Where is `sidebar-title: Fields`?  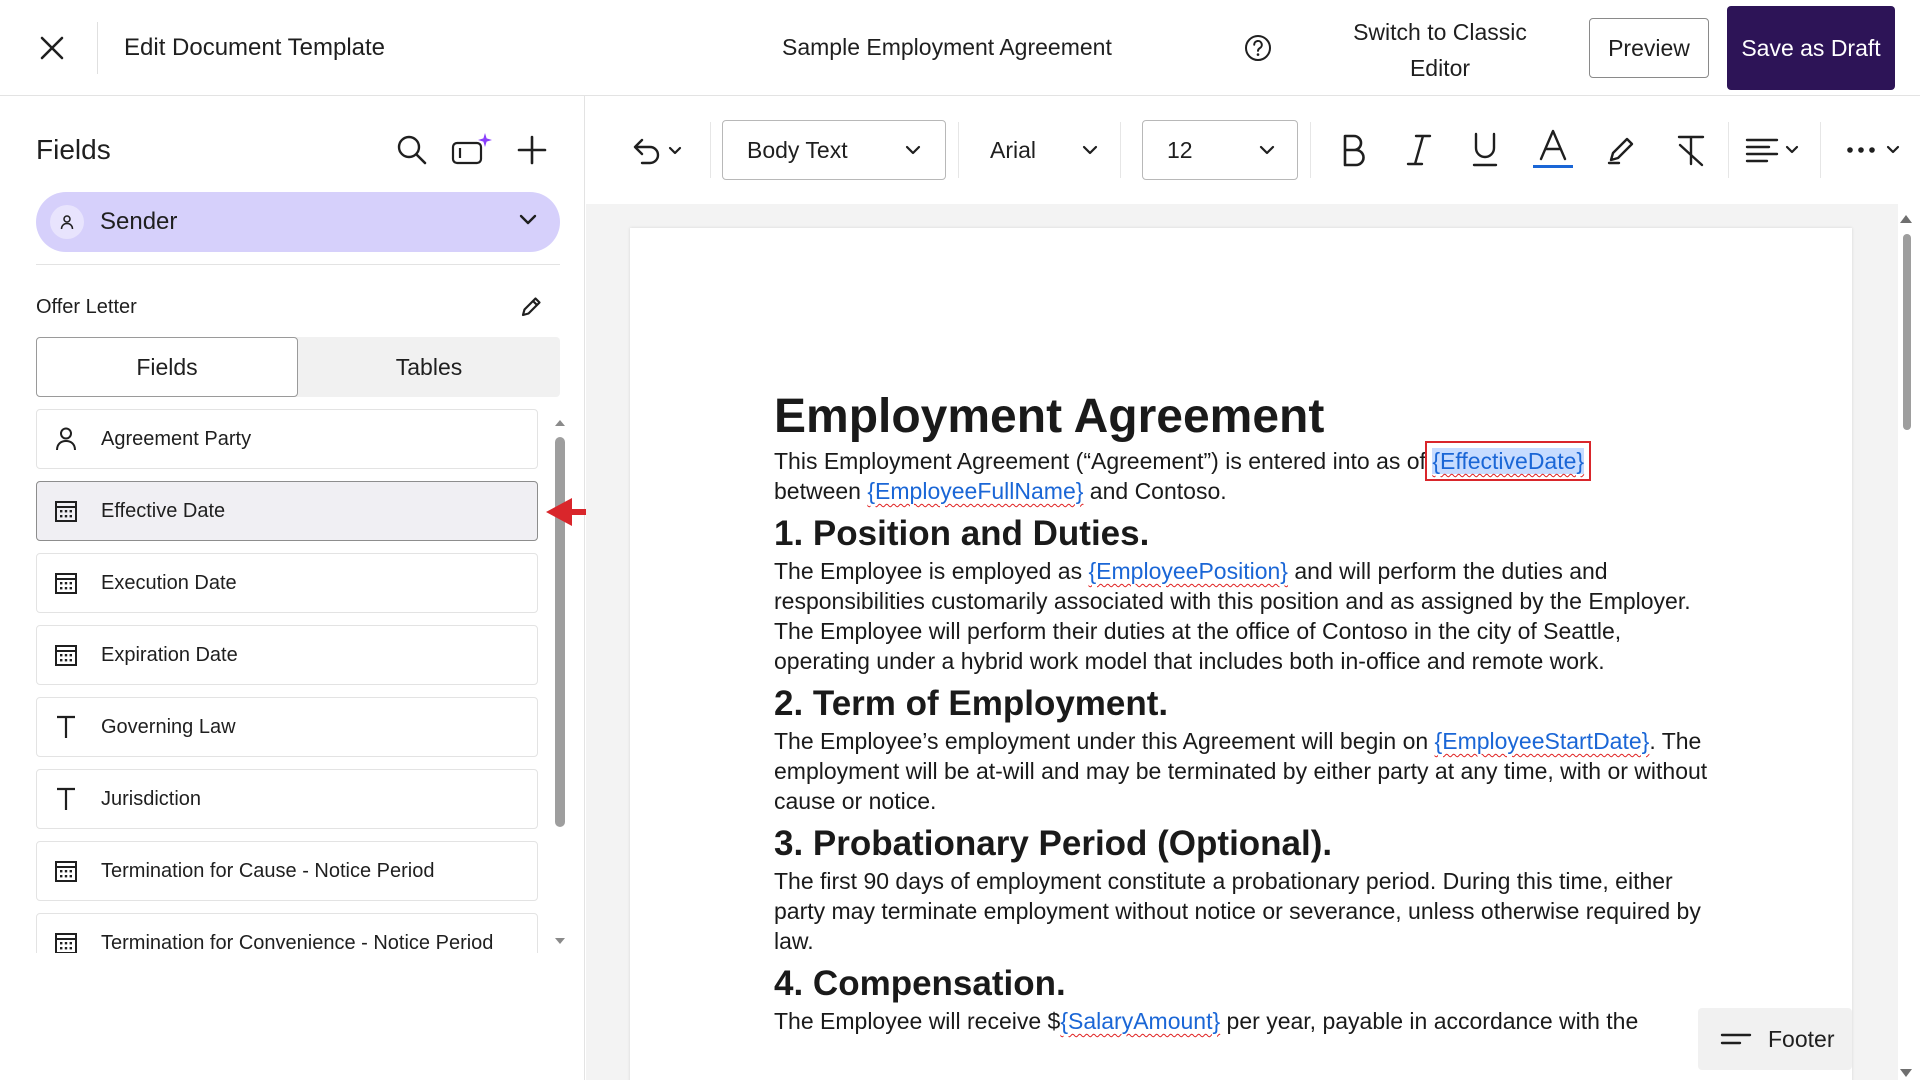
sidebar-title: Fields is located at coordinates (73, 149).